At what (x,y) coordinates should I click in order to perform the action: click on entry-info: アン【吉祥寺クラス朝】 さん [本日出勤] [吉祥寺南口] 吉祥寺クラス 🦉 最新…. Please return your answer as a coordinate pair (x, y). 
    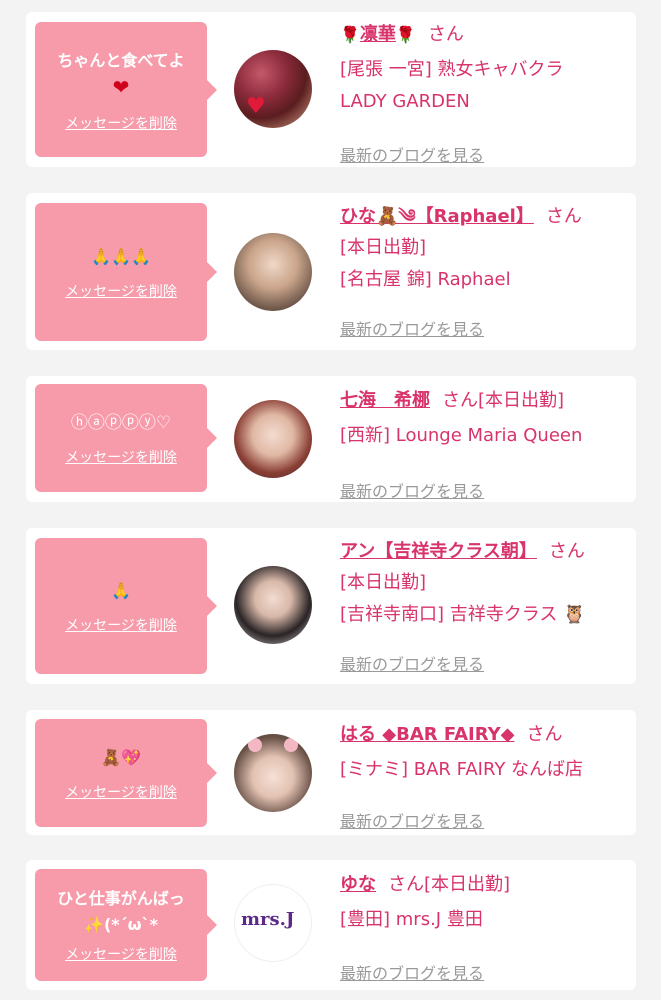
    Looking at the image, I should click on (485, 606).